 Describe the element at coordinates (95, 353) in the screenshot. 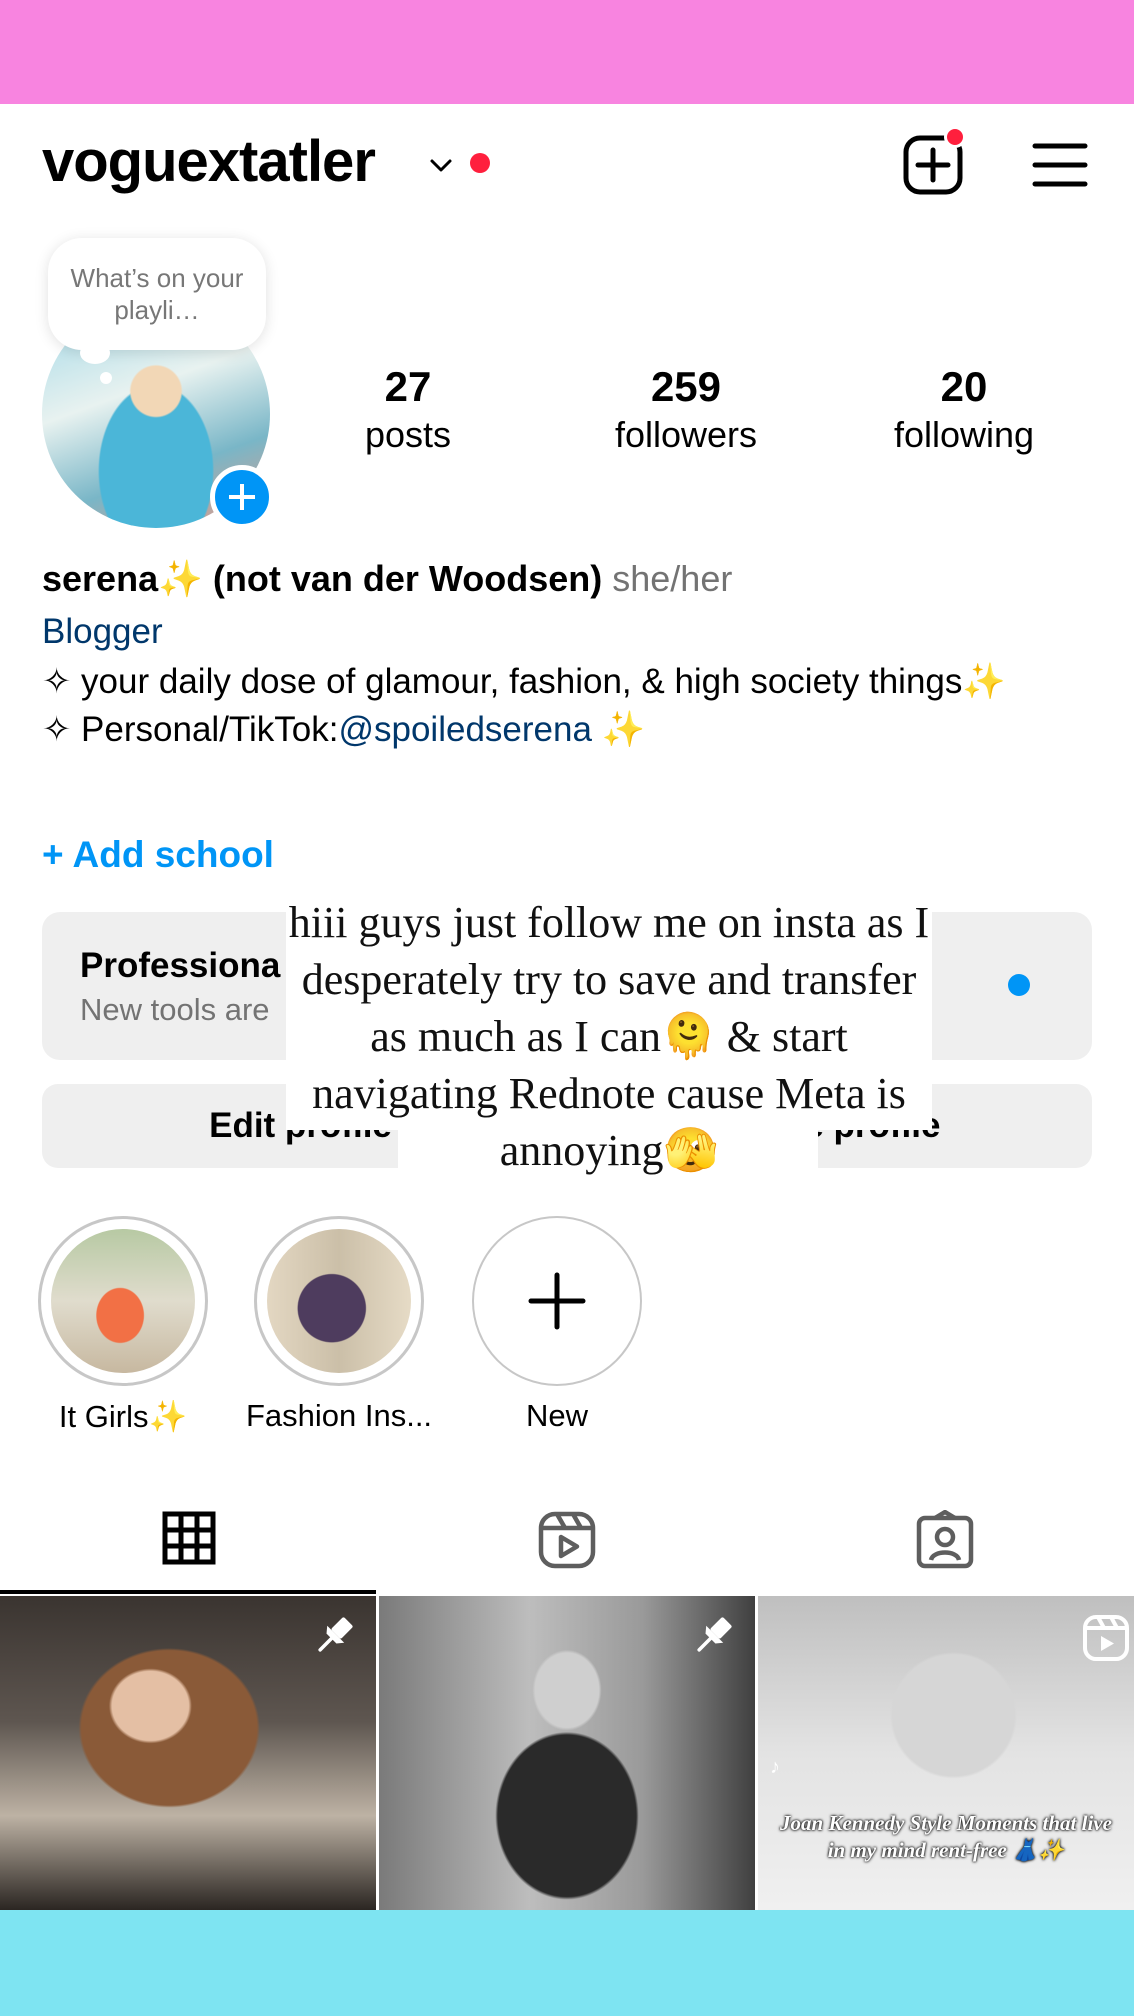

I see `note-bubble-tail` at that location.